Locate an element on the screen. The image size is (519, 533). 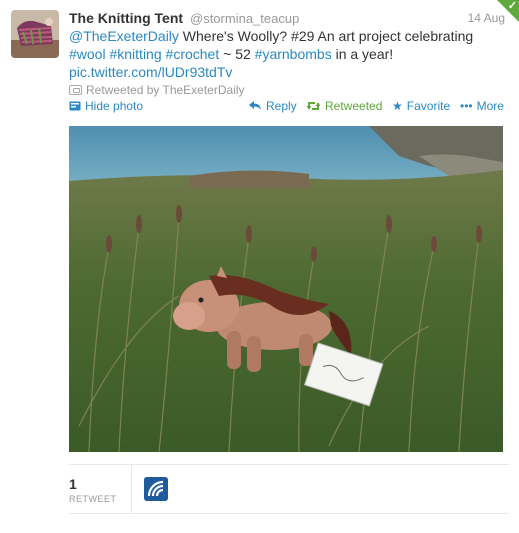
reply-label: Reply is located at coordinates (281, 106).